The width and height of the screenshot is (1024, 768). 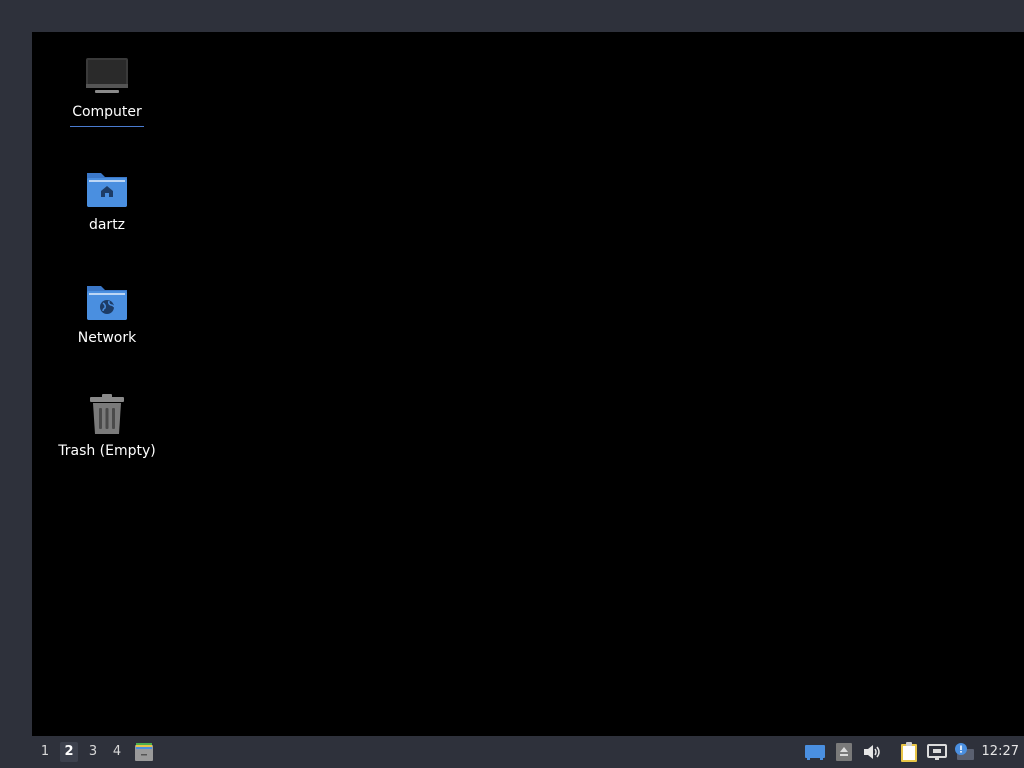 What do you see at coordinates (512, 16) in the screenshot?
I see `top-frame` at bounding box center [512, 16].